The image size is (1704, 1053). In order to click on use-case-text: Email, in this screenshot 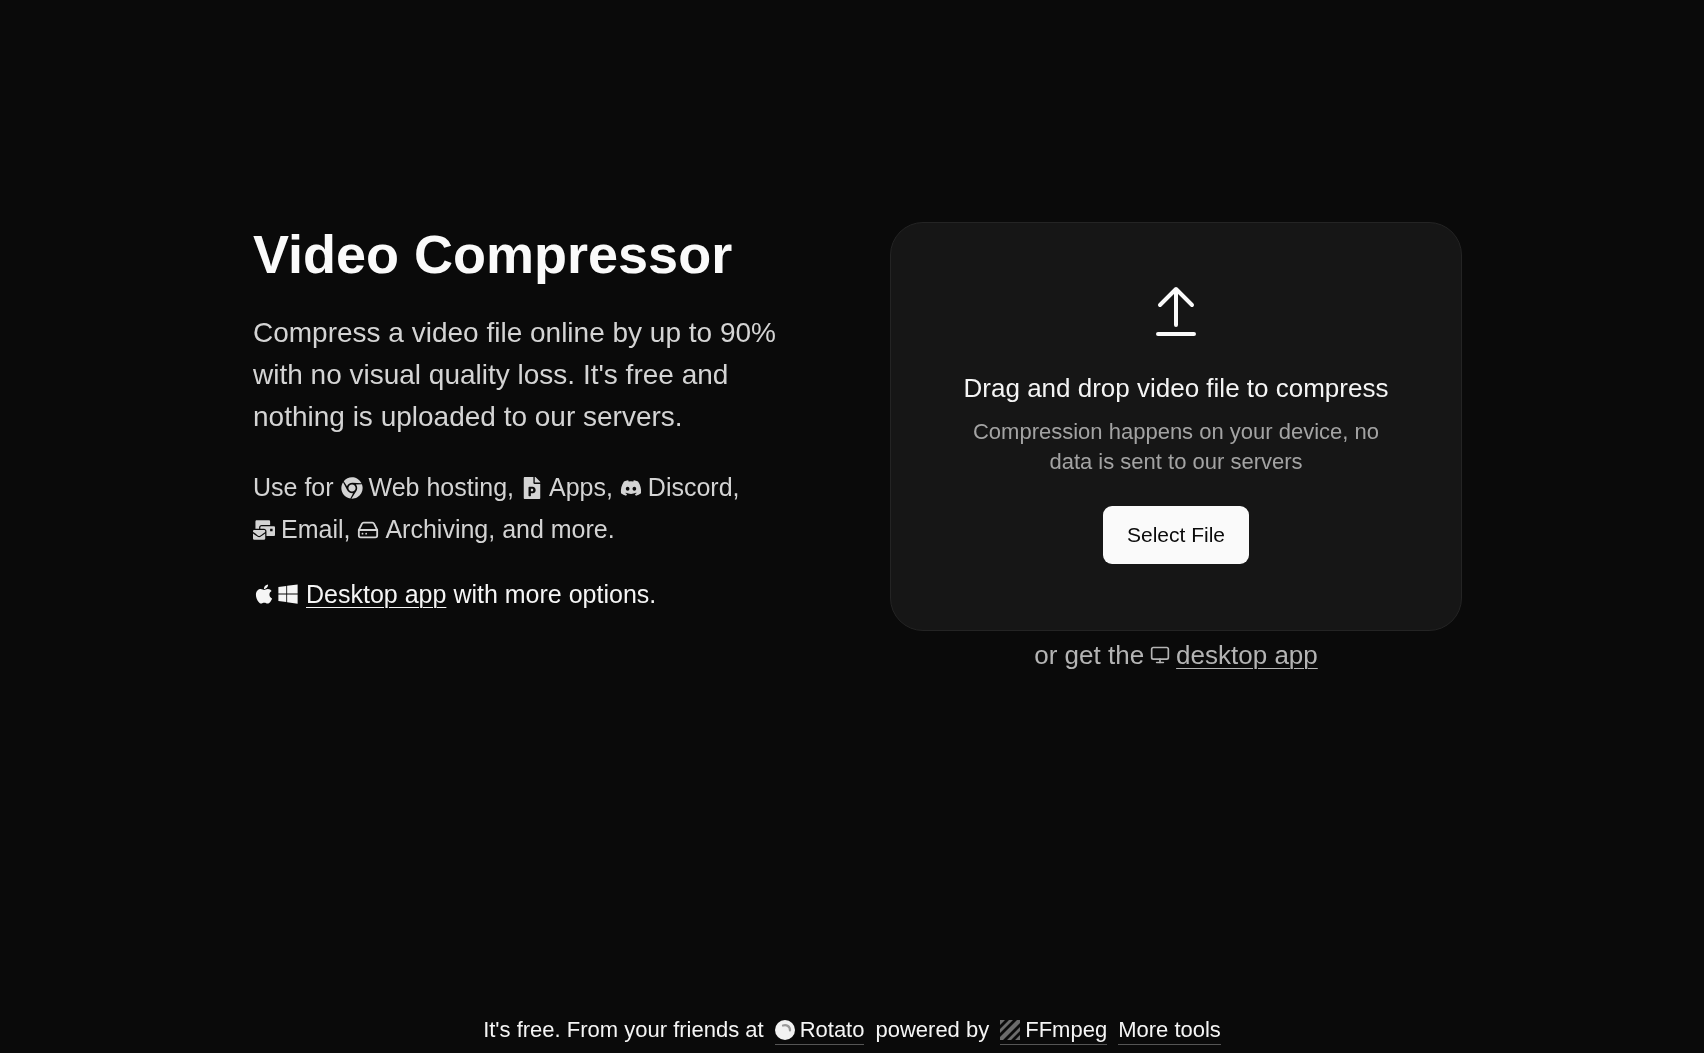, I will do `click(316, 529)`.